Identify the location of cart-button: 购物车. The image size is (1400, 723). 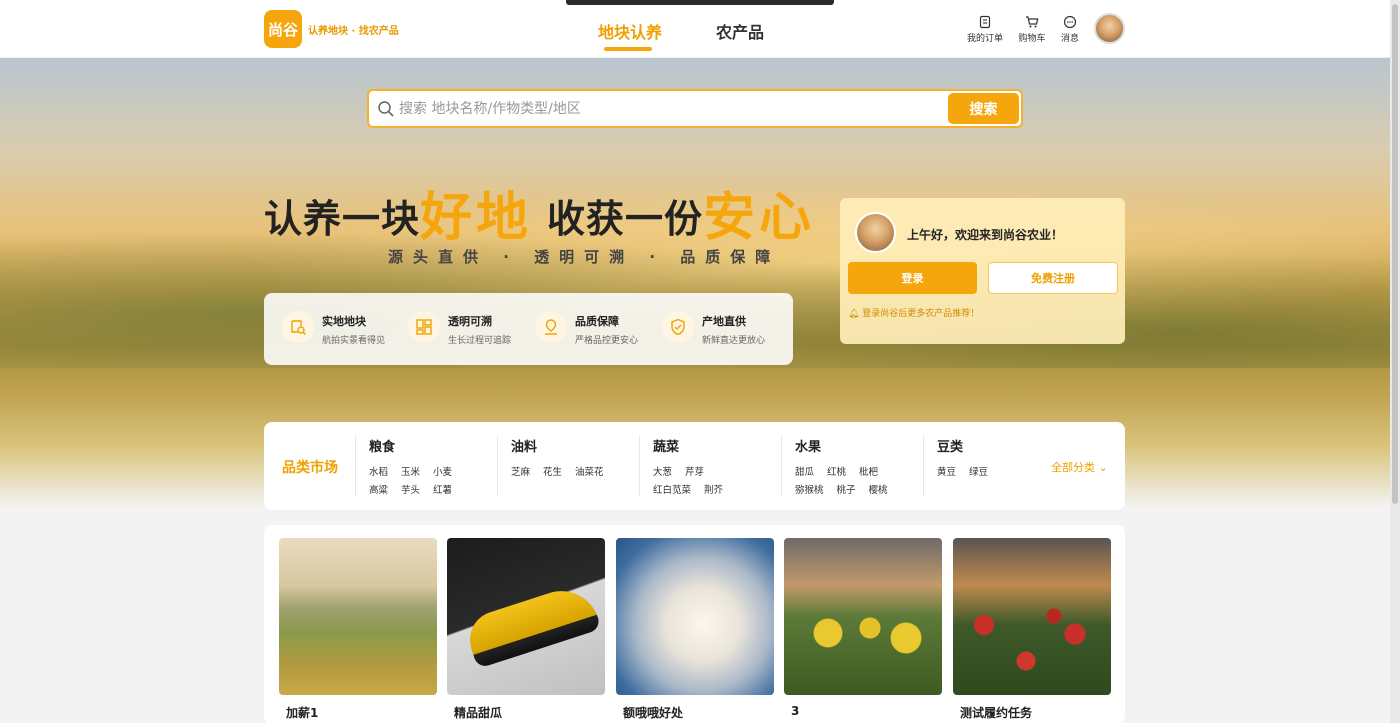
(1032, 29).